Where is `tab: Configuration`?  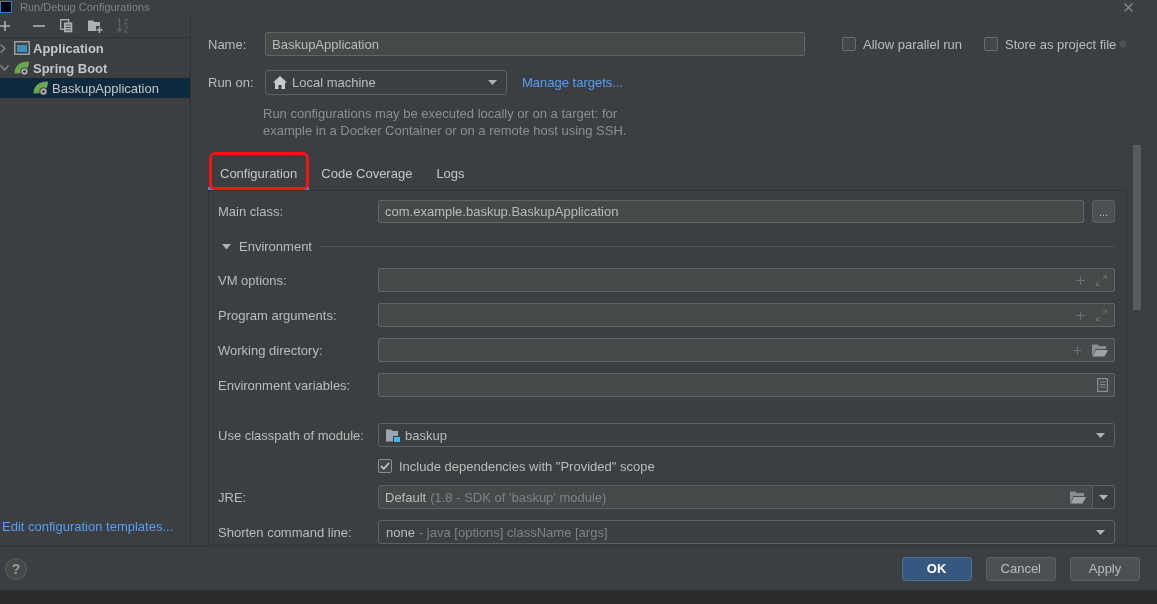 tab: Configuration is located at coordinates (259, 175).